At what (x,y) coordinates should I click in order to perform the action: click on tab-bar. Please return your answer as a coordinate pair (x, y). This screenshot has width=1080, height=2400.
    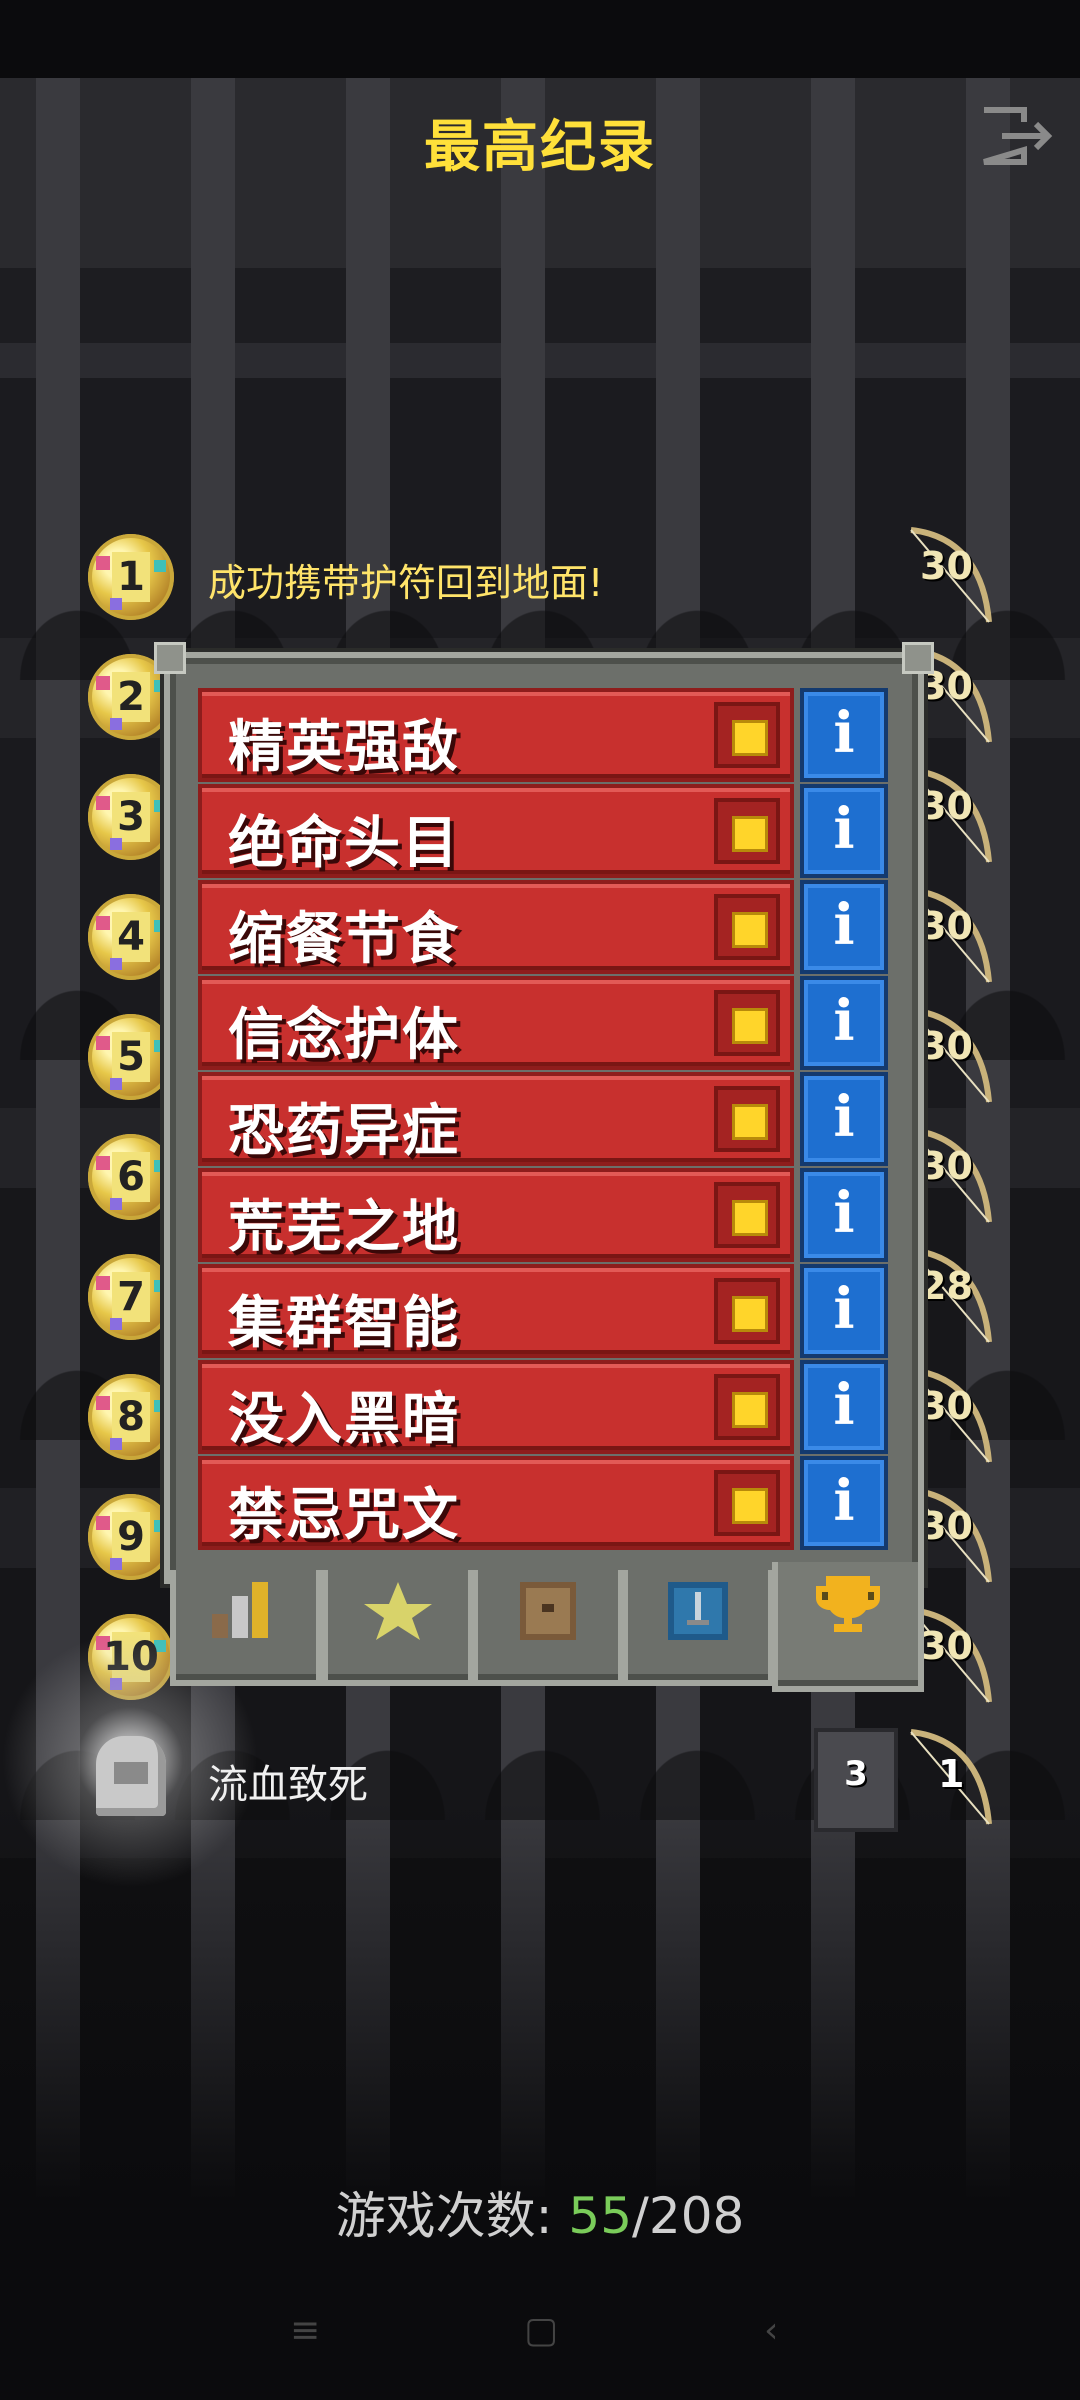
    Looking at the image, I should click on (544, 1628).